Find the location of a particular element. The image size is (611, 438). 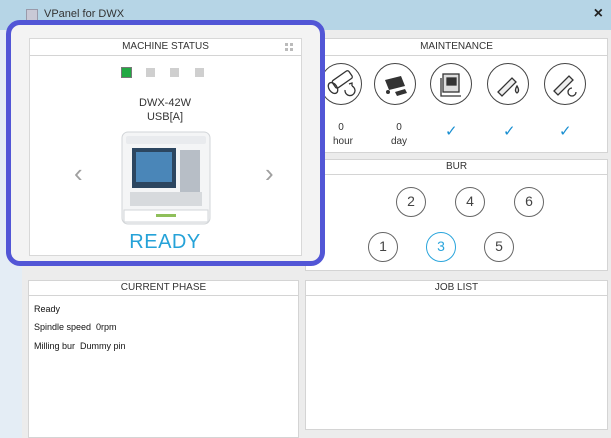

next-machine-arrow: › is located at coordinates (269, 173).